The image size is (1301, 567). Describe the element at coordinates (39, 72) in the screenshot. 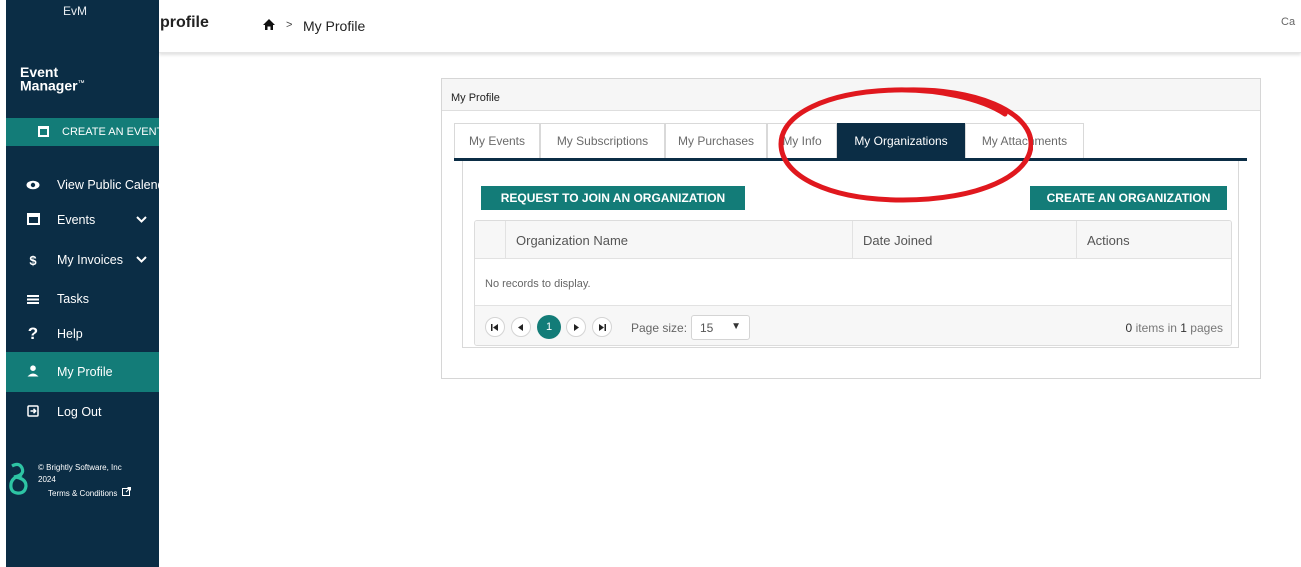

I see `logo-line-1: Event` at that location.